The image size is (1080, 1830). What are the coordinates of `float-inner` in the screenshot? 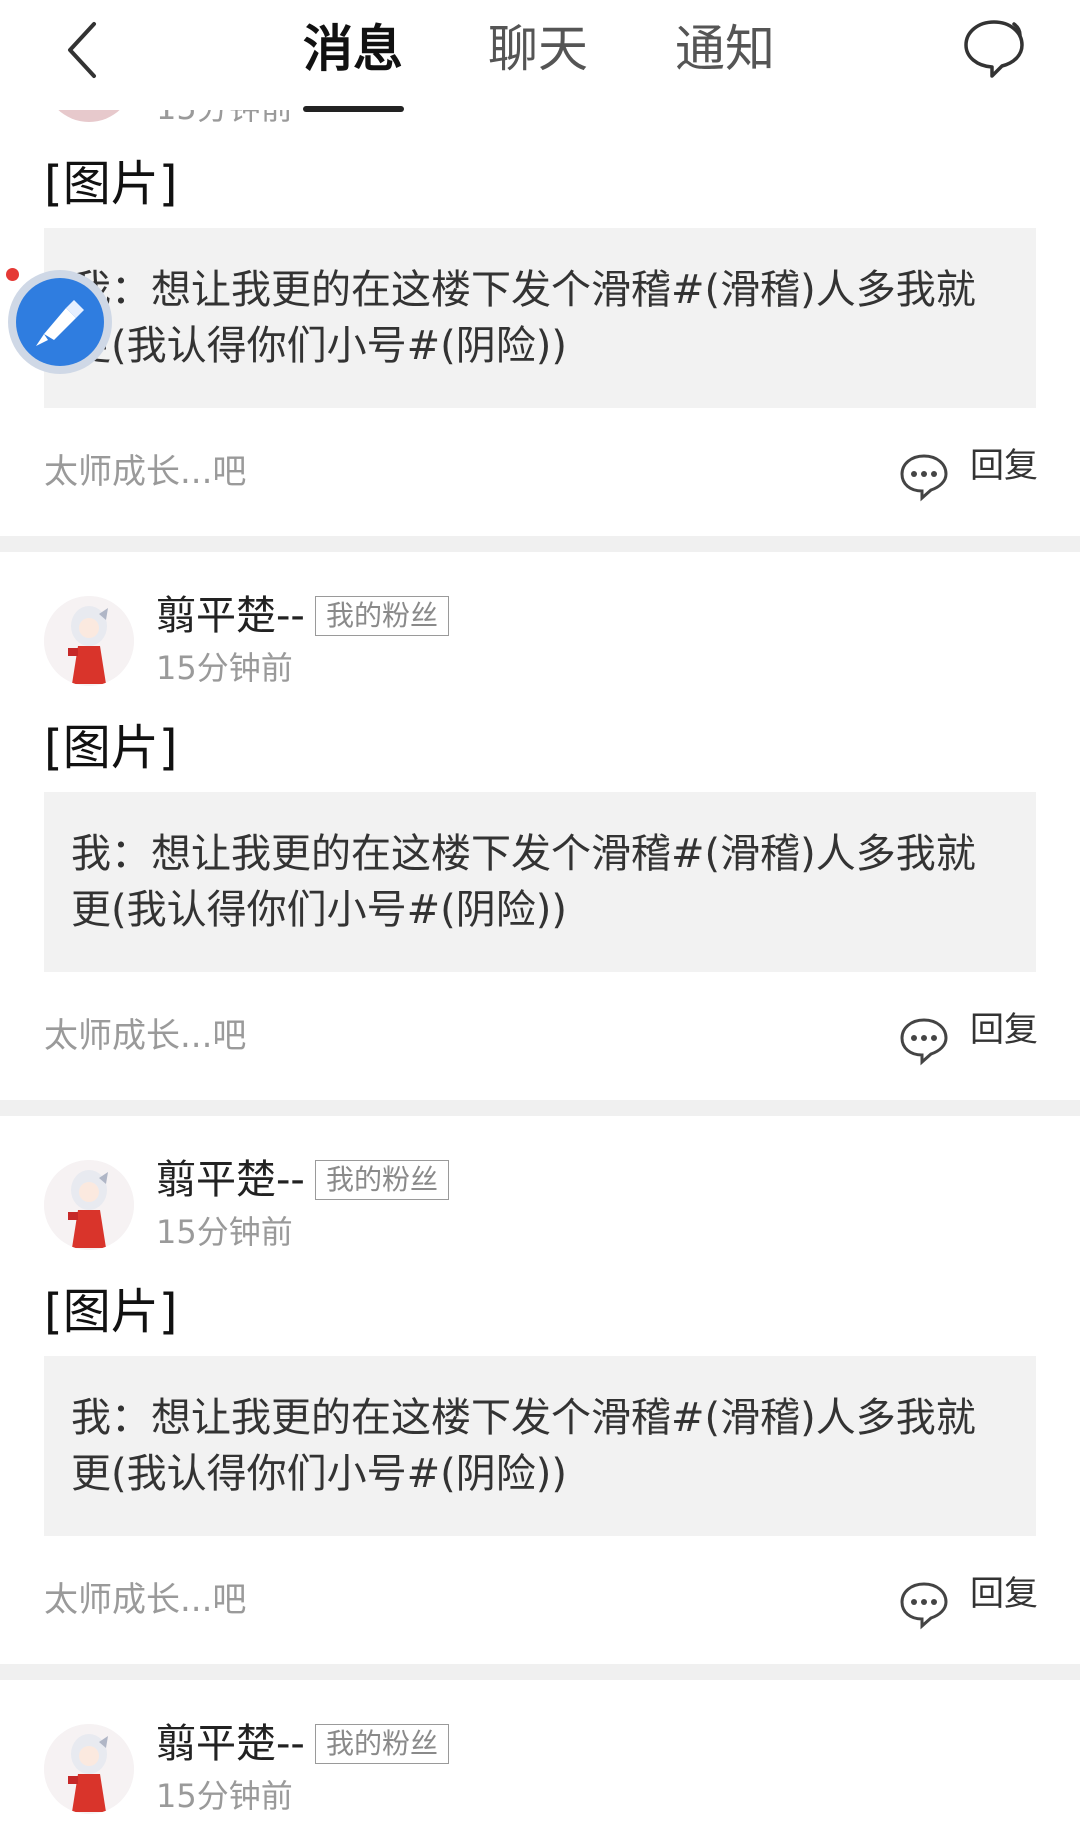 It's located at (60, 322).